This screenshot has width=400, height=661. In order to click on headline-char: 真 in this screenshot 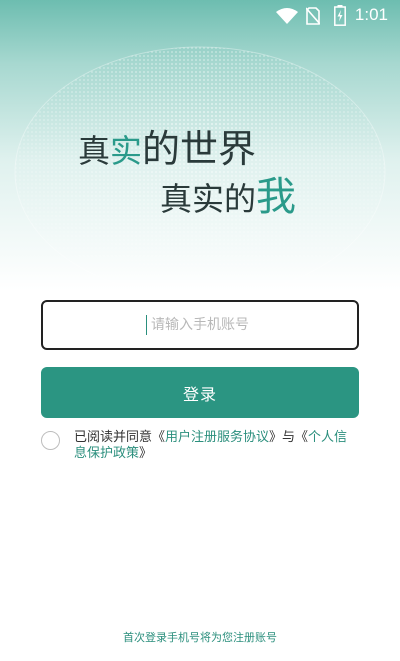, I will do `click(94, 151)`.